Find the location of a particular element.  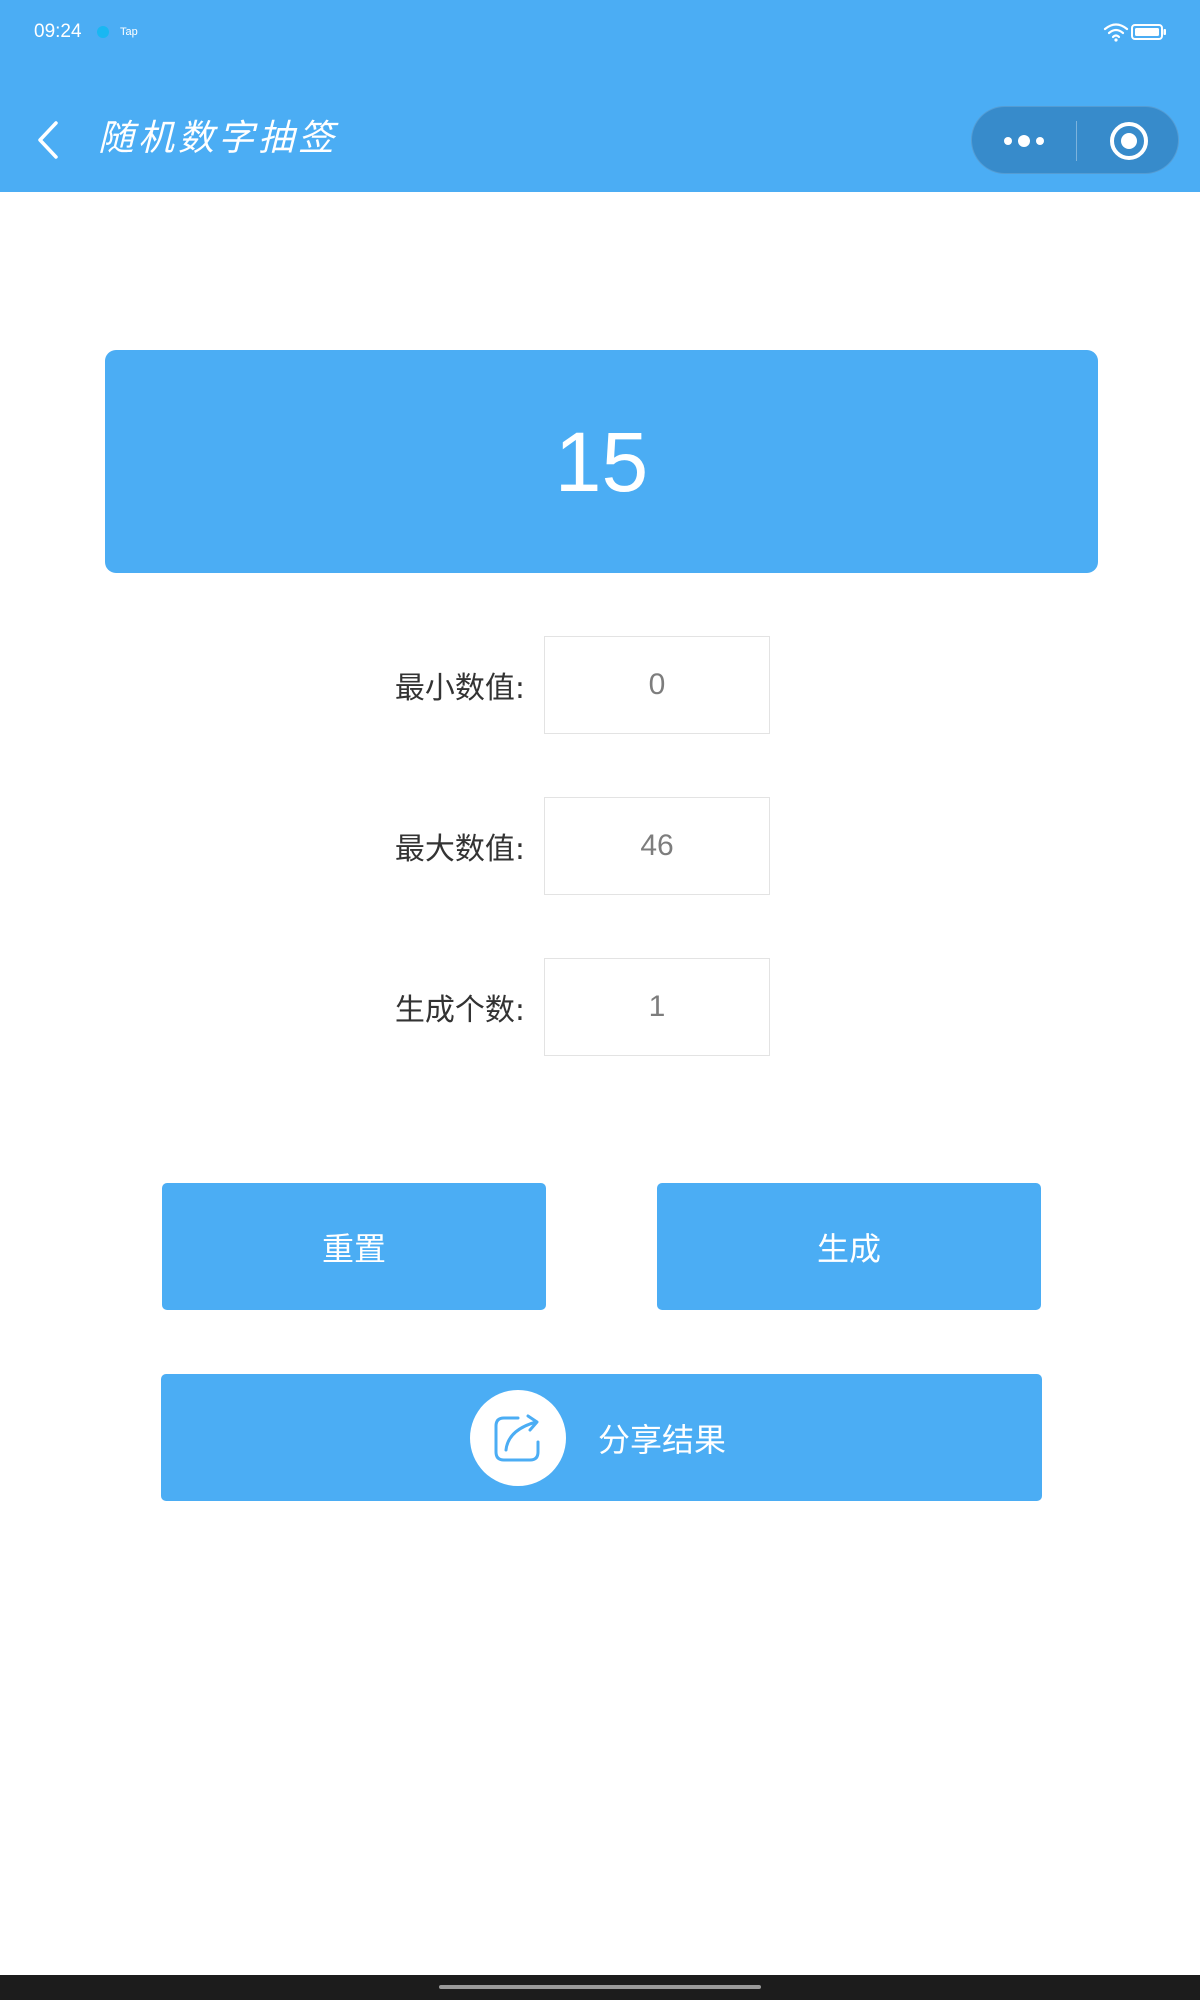

home-indicator is located at coordinates (600, 1987).